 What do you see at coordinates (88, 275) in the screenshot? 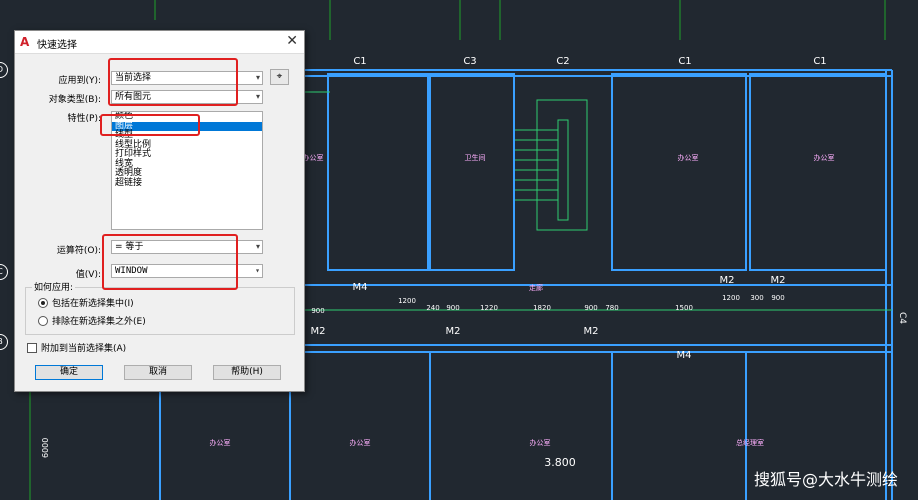
I see `value-label: 值(V):` at bounding box center [88, 275].